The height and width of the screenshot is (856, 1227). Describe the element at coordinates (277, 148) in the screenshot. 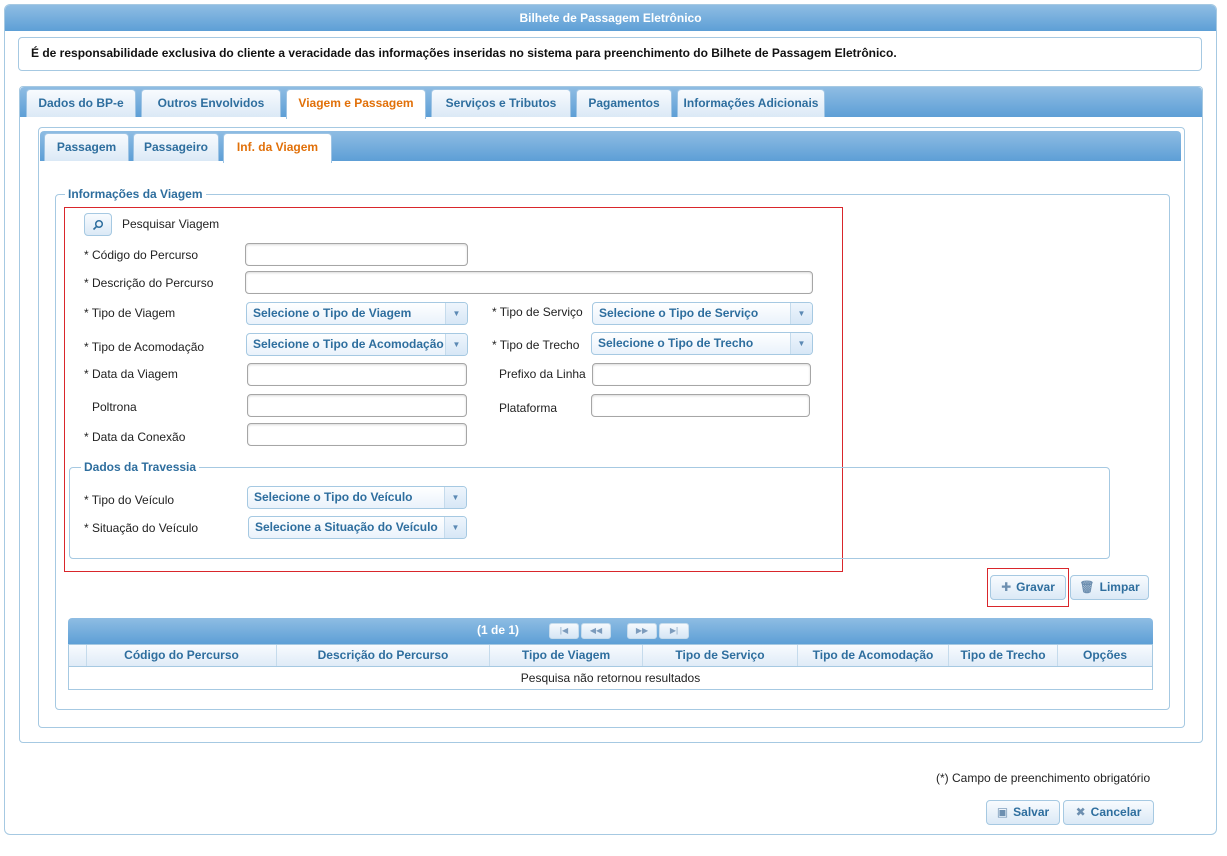

I see `tab-inf-viagem: Inf. da Viagem` at that location.